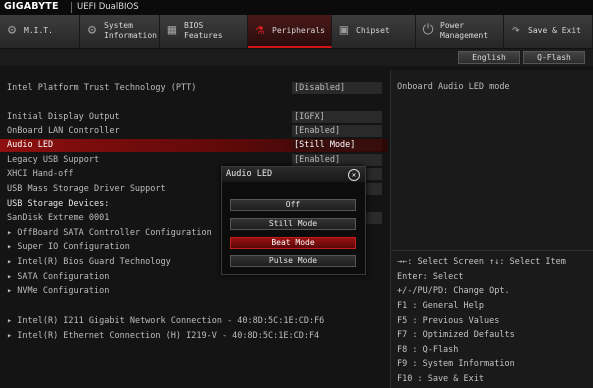 Image resolution: width=593 pixels, height=388 pixels. Describe the element at coordinates (430, 277) in the screenshot. I see `key-hint: Enter: Select` at that location.